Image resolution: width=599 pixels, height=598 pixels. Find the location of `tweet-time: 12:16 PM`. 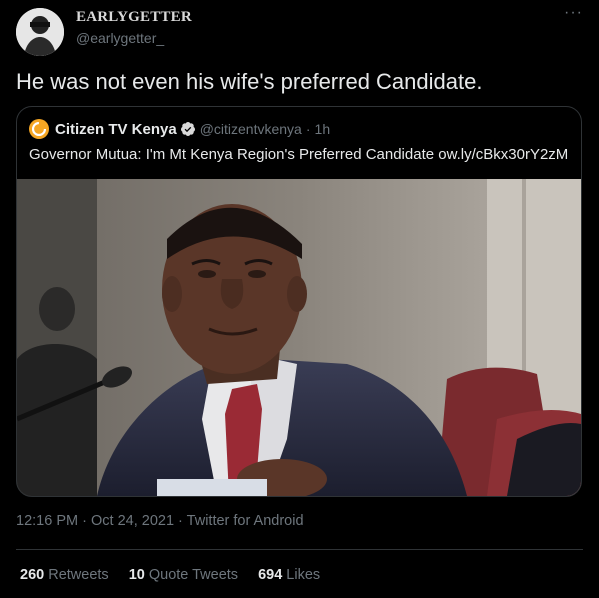

tweet-time: 12:16 PM is located at coordinates (47, 521).